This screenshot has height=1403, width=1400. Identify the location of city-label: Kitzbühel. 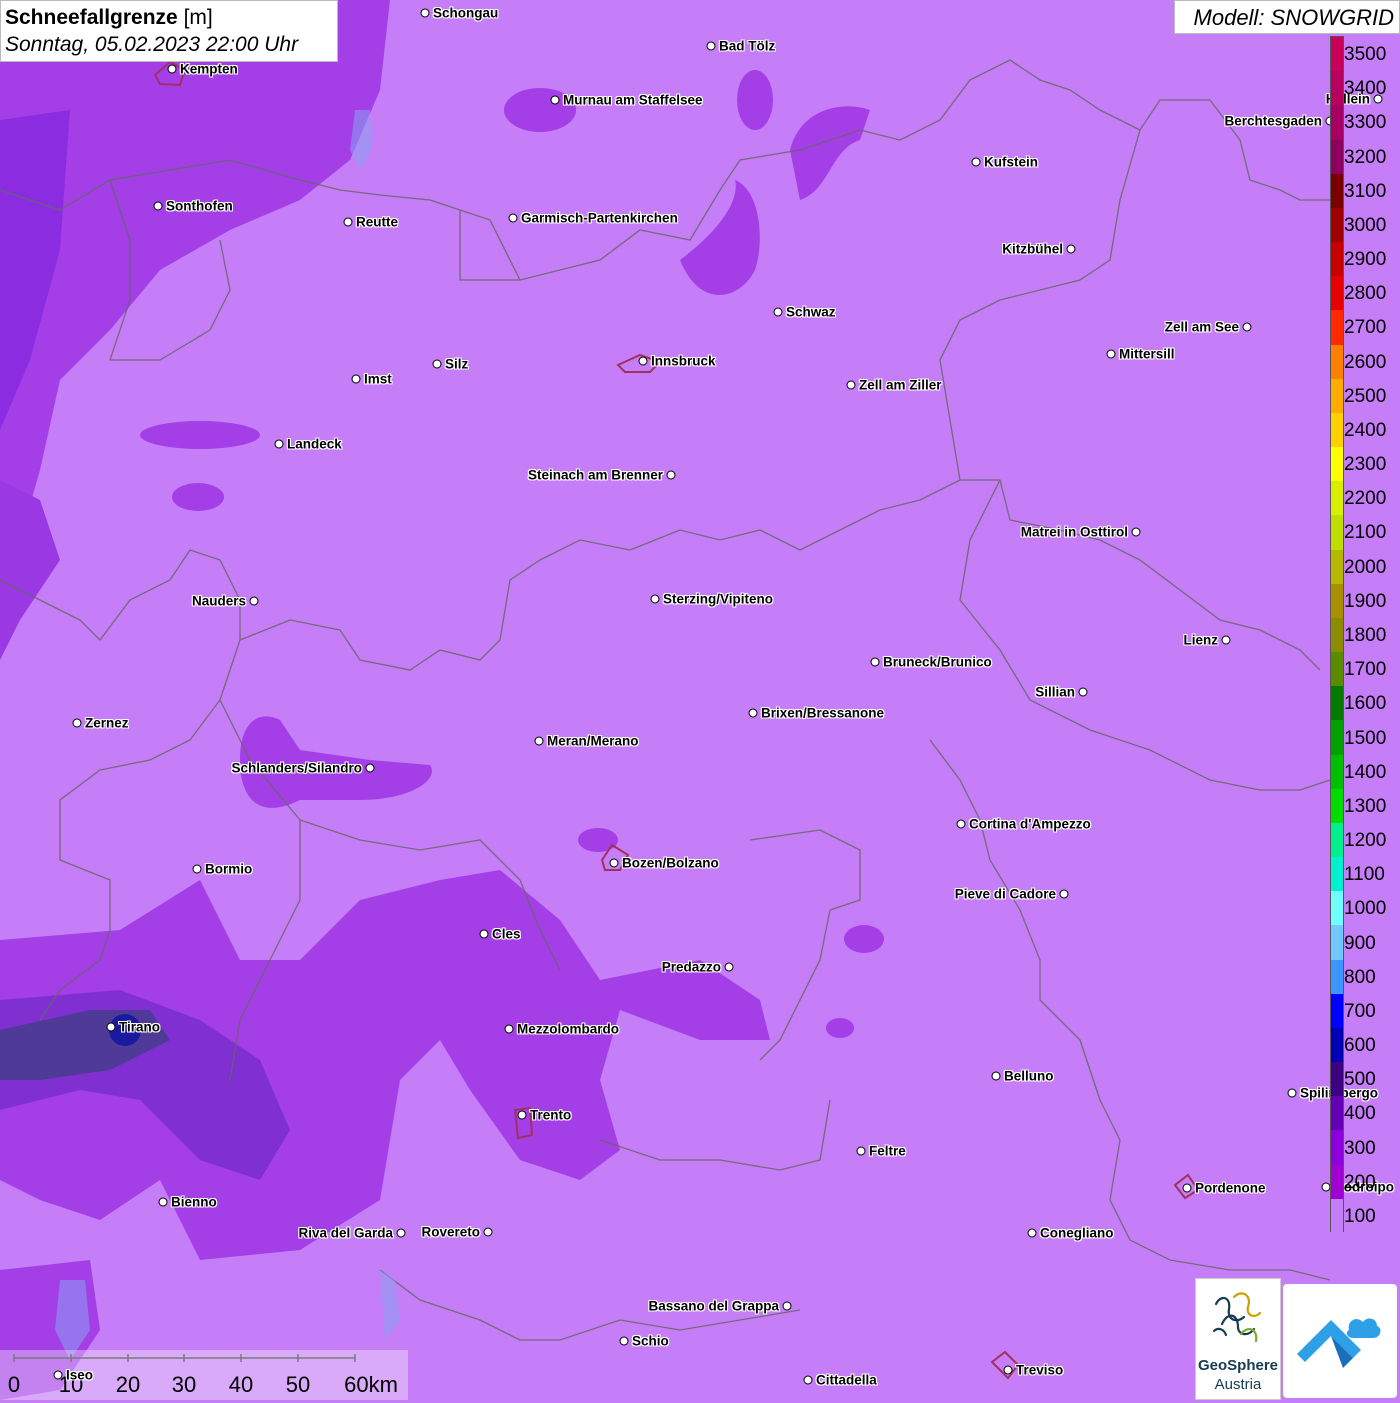
(1032, 249).